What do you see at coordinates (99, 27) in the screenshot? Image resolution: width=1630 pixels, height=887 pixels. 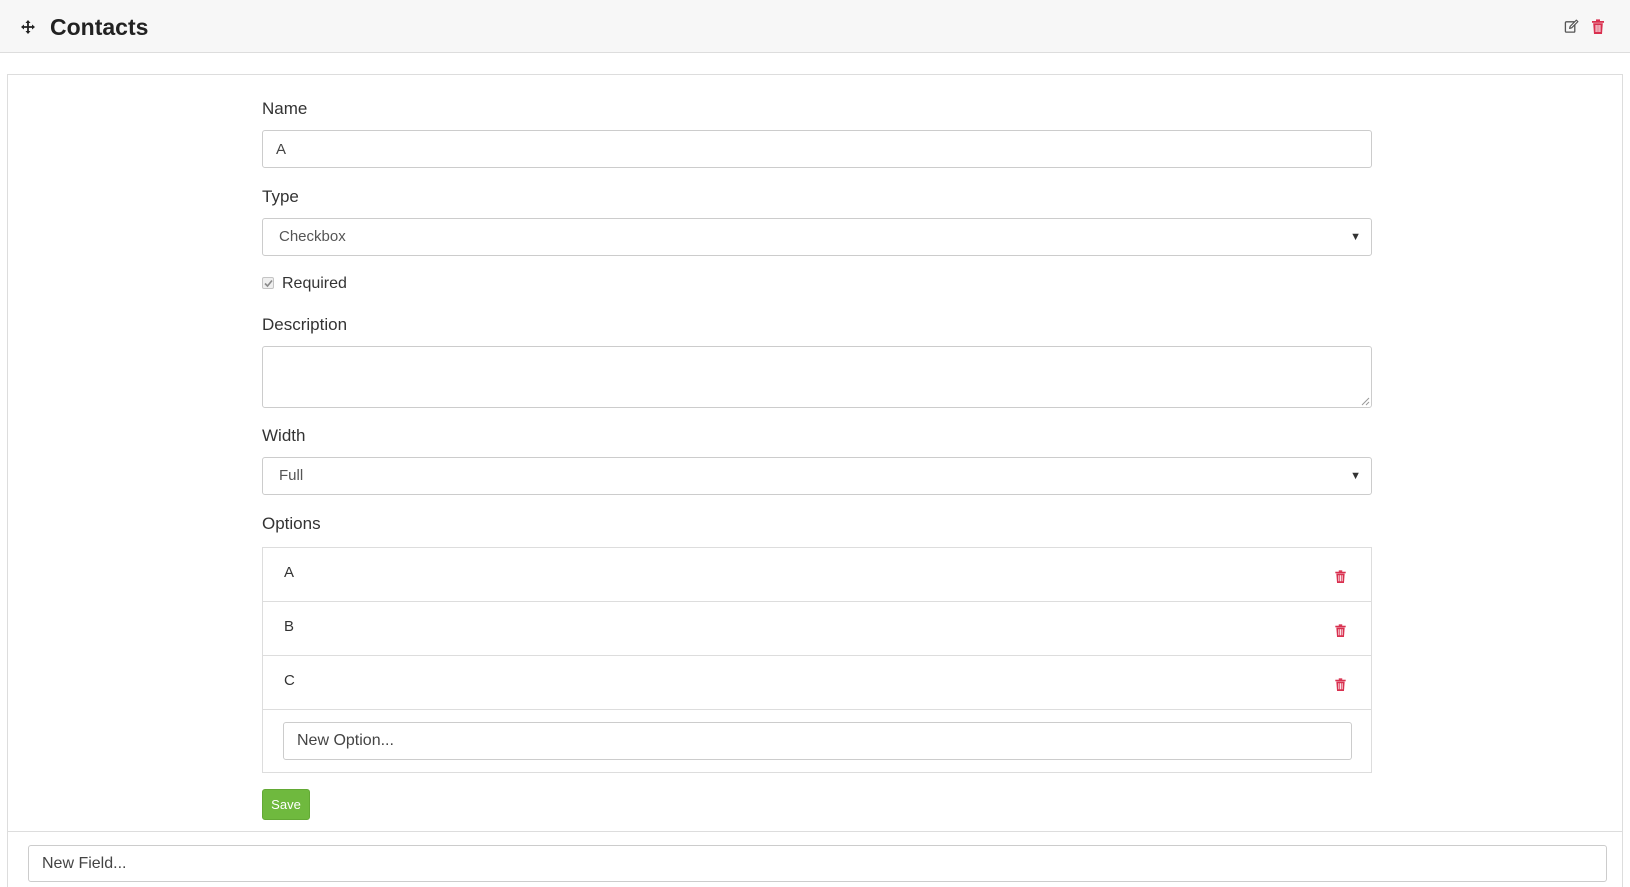 I see `page-title: Contacts` at bounding box center [99, 27].